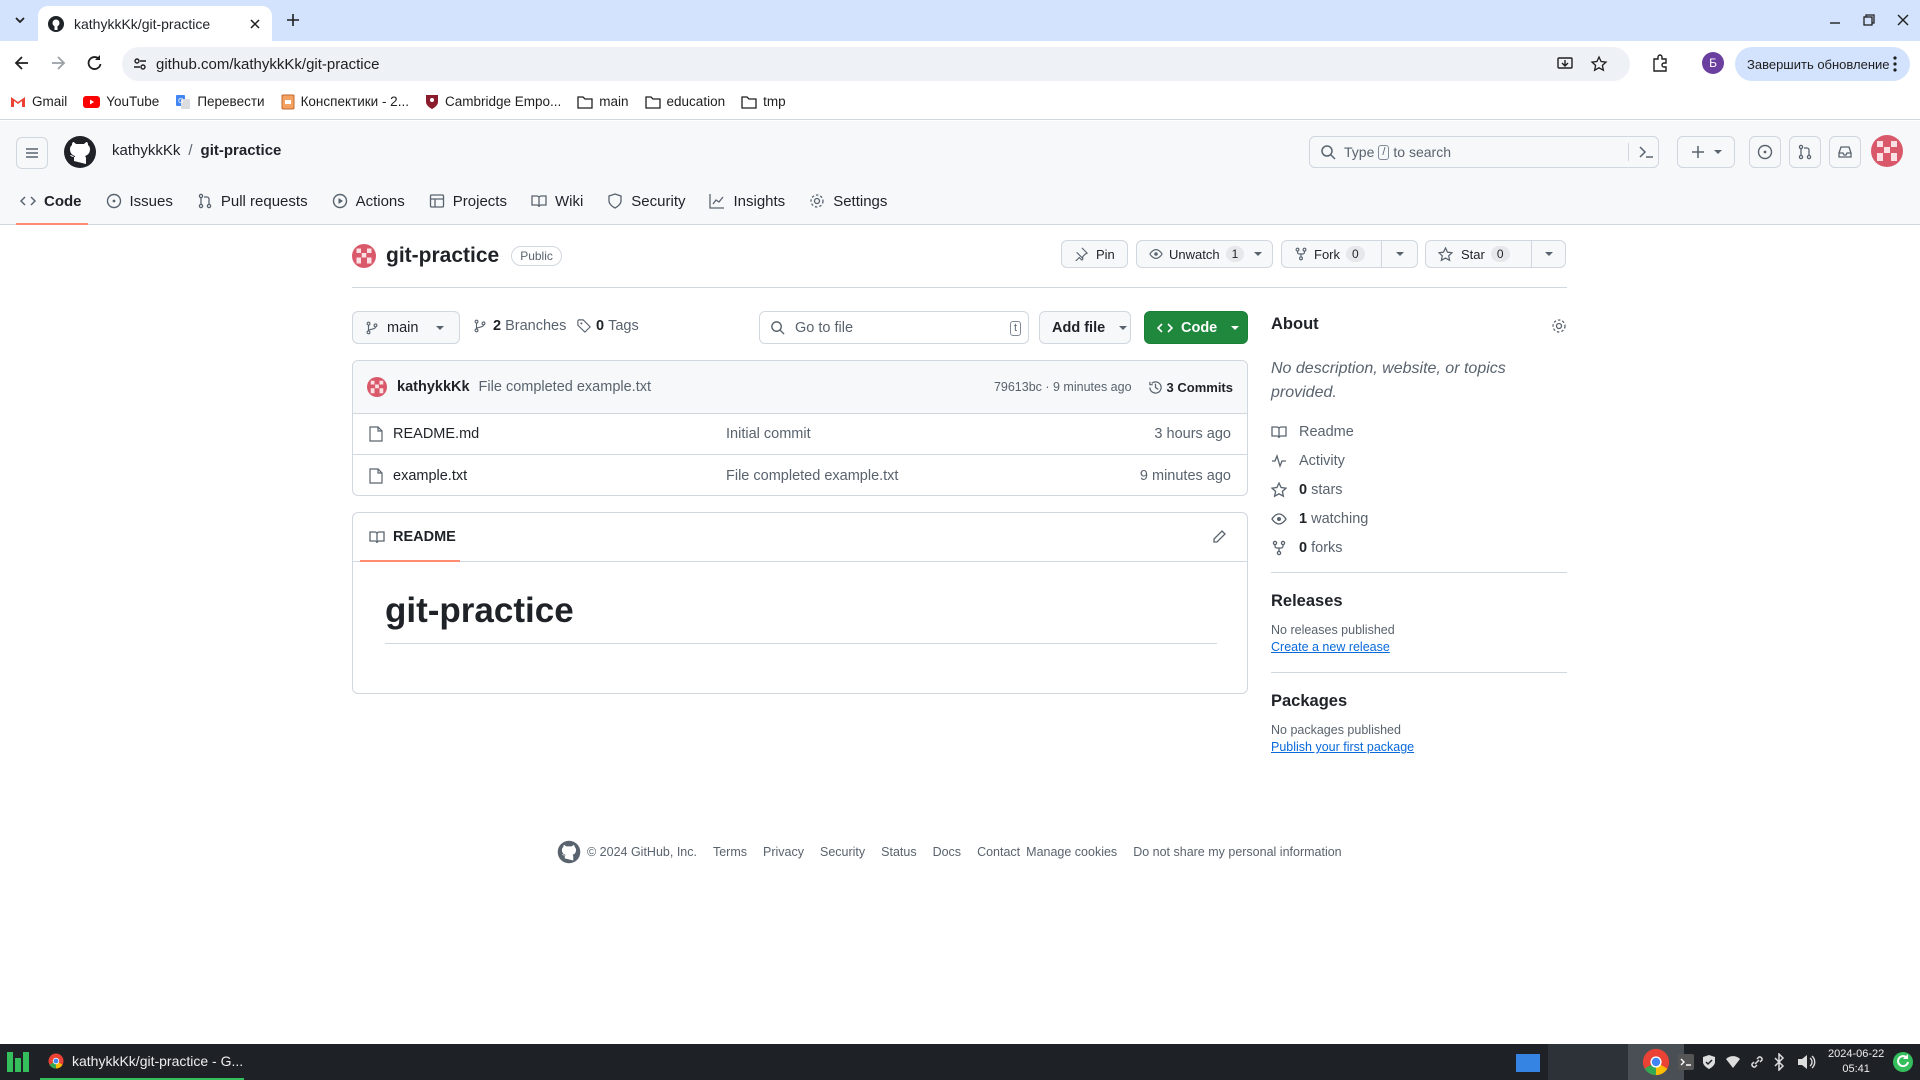 The height and width of the screenshot is (1080, 1920). What do you see at coordinates (220, 102) in the screenshot?
I see `bookmark-translate: G Перевести` at bounding box center [220, 102].